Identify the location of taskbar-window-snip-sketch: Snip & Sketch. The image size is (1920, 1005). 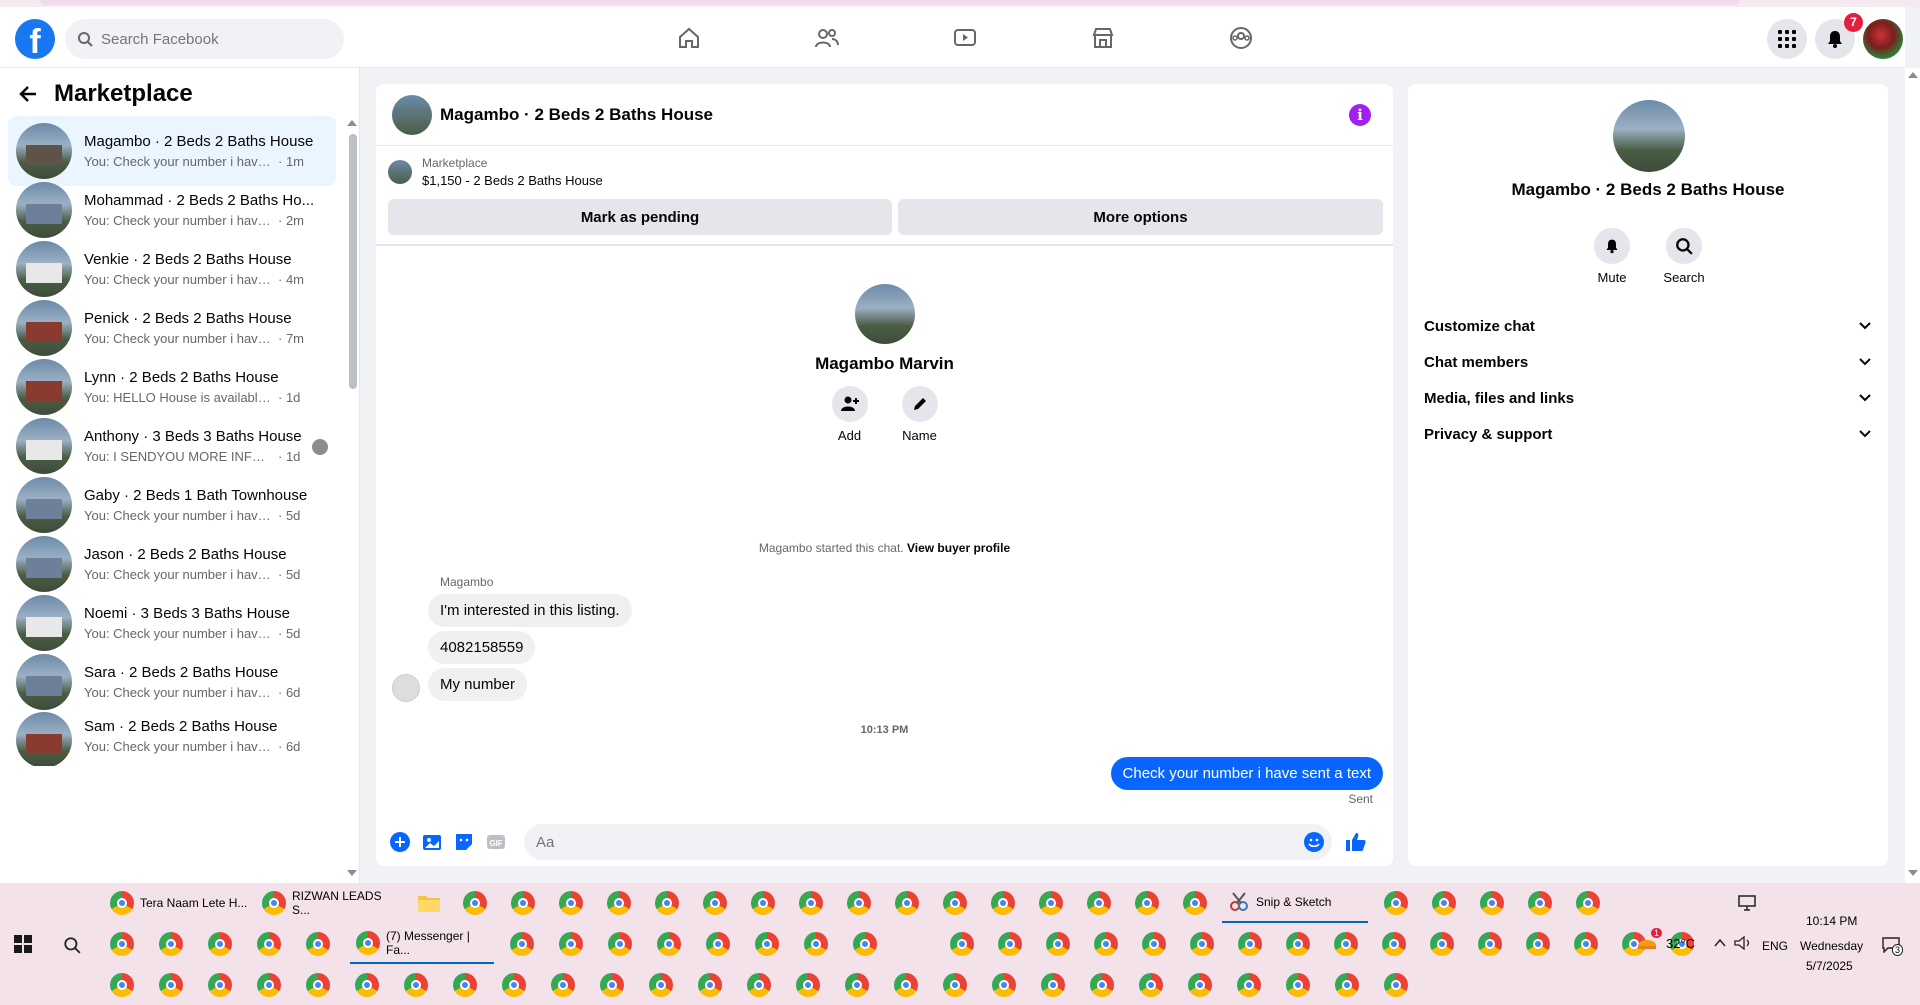
(1295, 903).